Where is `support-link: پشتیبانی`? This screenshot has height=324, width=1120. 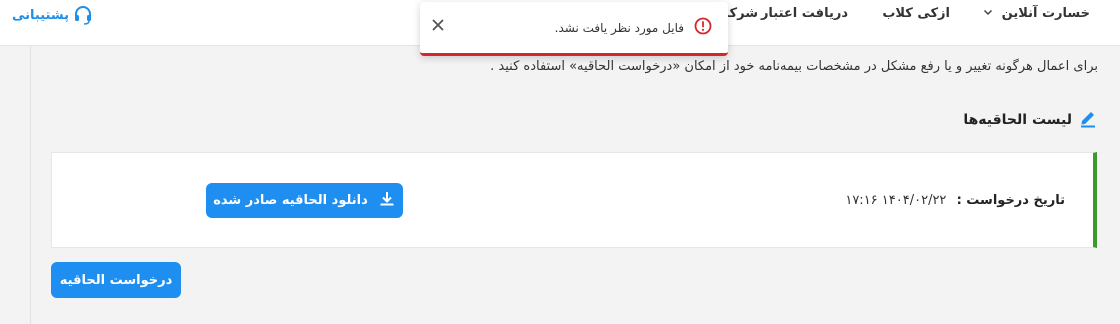 support-link: پشتیبانی is located at coordinates (52, 15).